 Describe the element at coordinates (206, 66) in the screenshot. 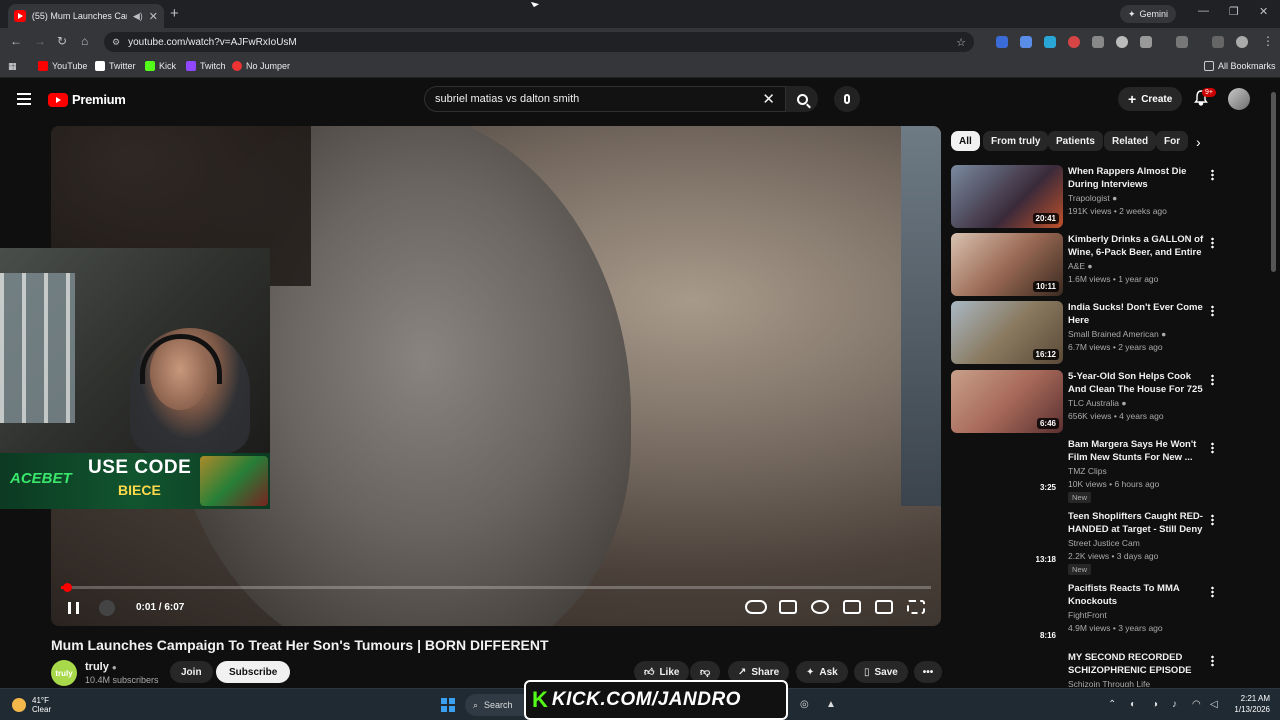

I see `bookmark-twitch: Twitch` at that location.